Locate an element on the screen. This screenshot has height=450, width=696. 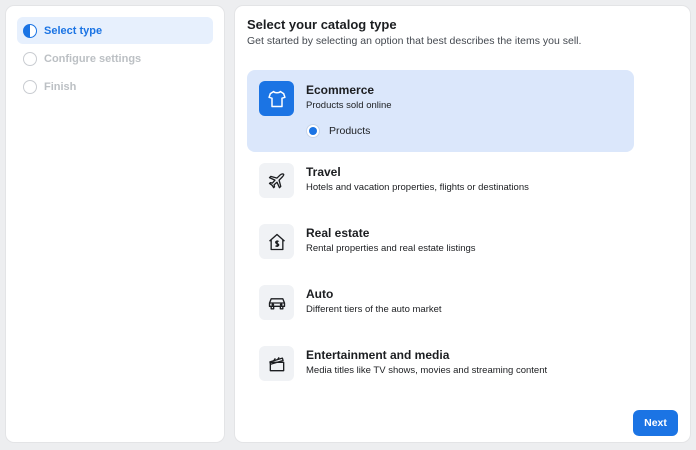
option-title: Entertainment and media is located at coordinates (378, 355).